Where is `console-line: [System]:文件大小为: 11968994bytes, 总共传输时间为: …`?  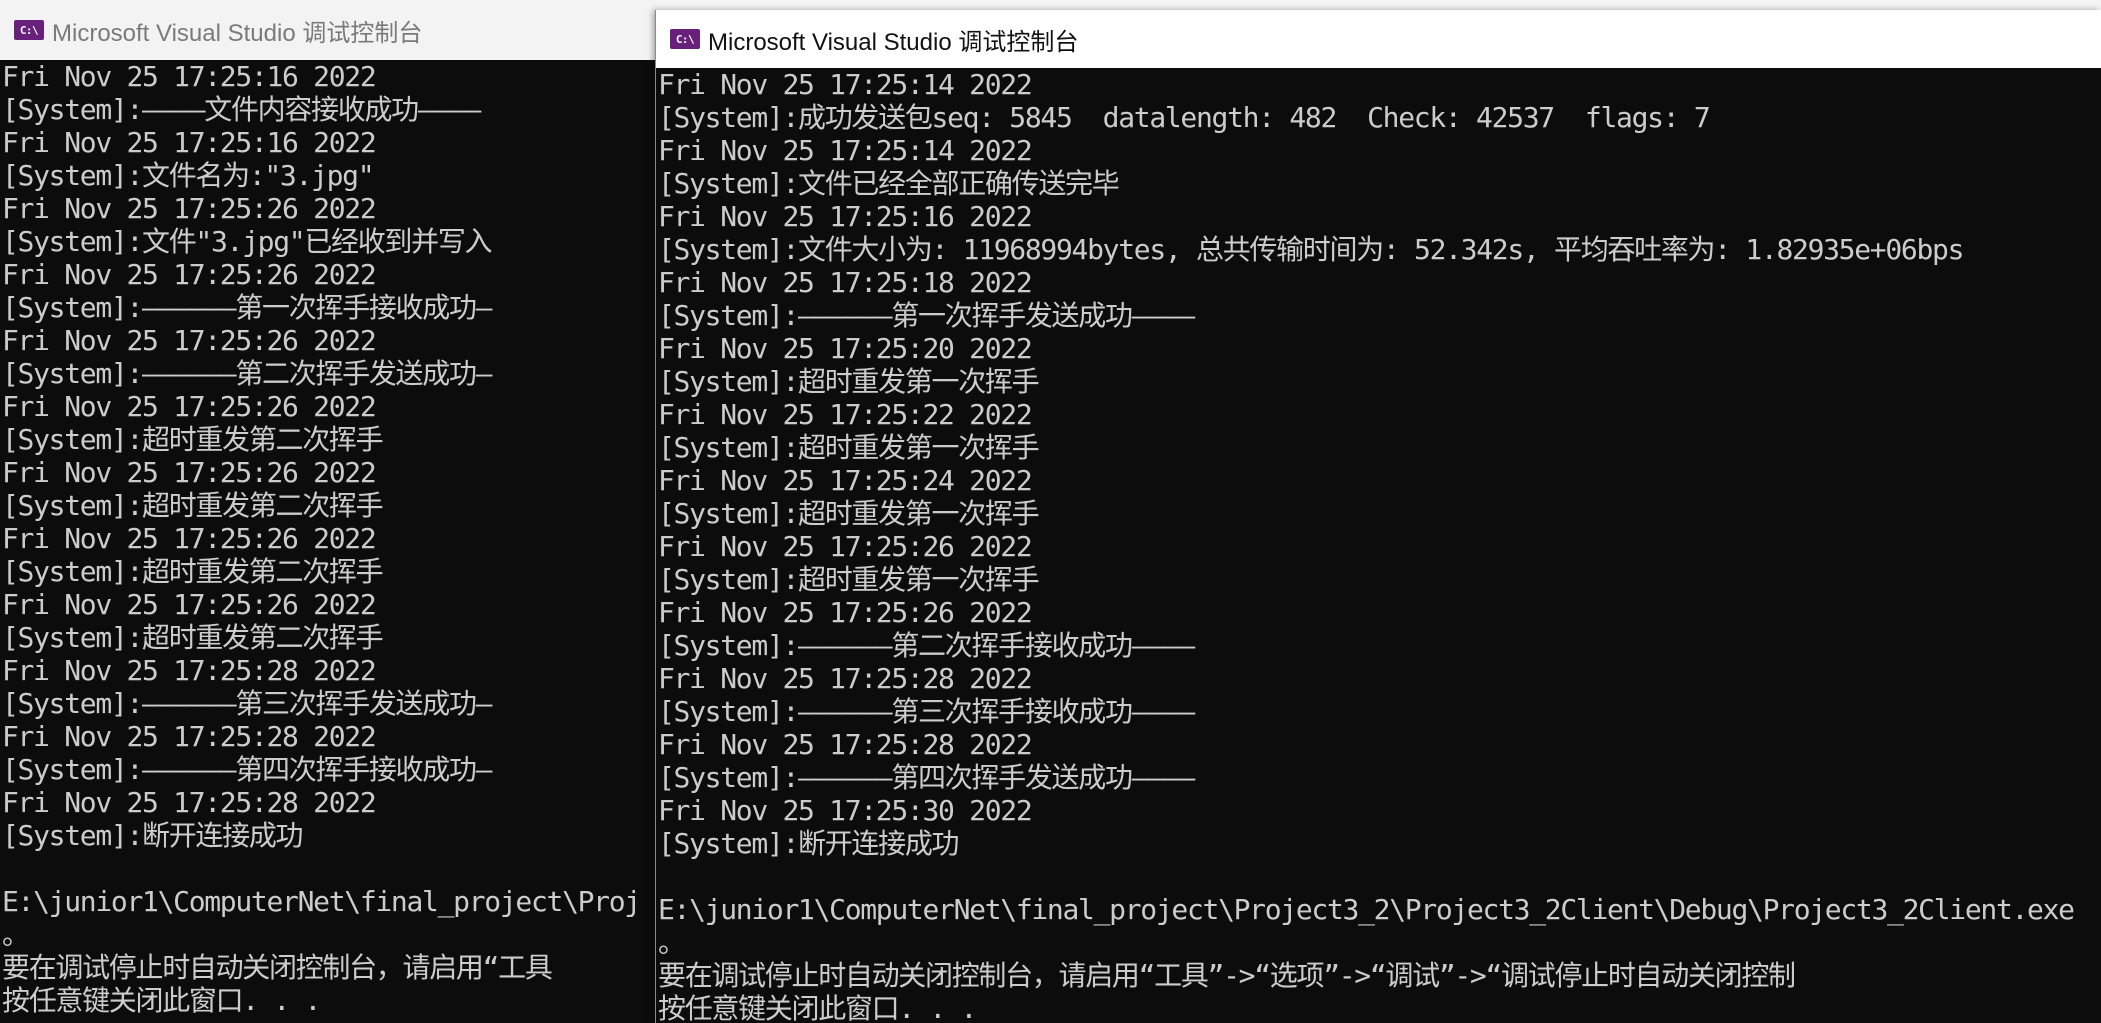 console-line: [System]:文件大小为: 11968994bytes, 总共传输时间为: … is located at coordinates (1311, 249).